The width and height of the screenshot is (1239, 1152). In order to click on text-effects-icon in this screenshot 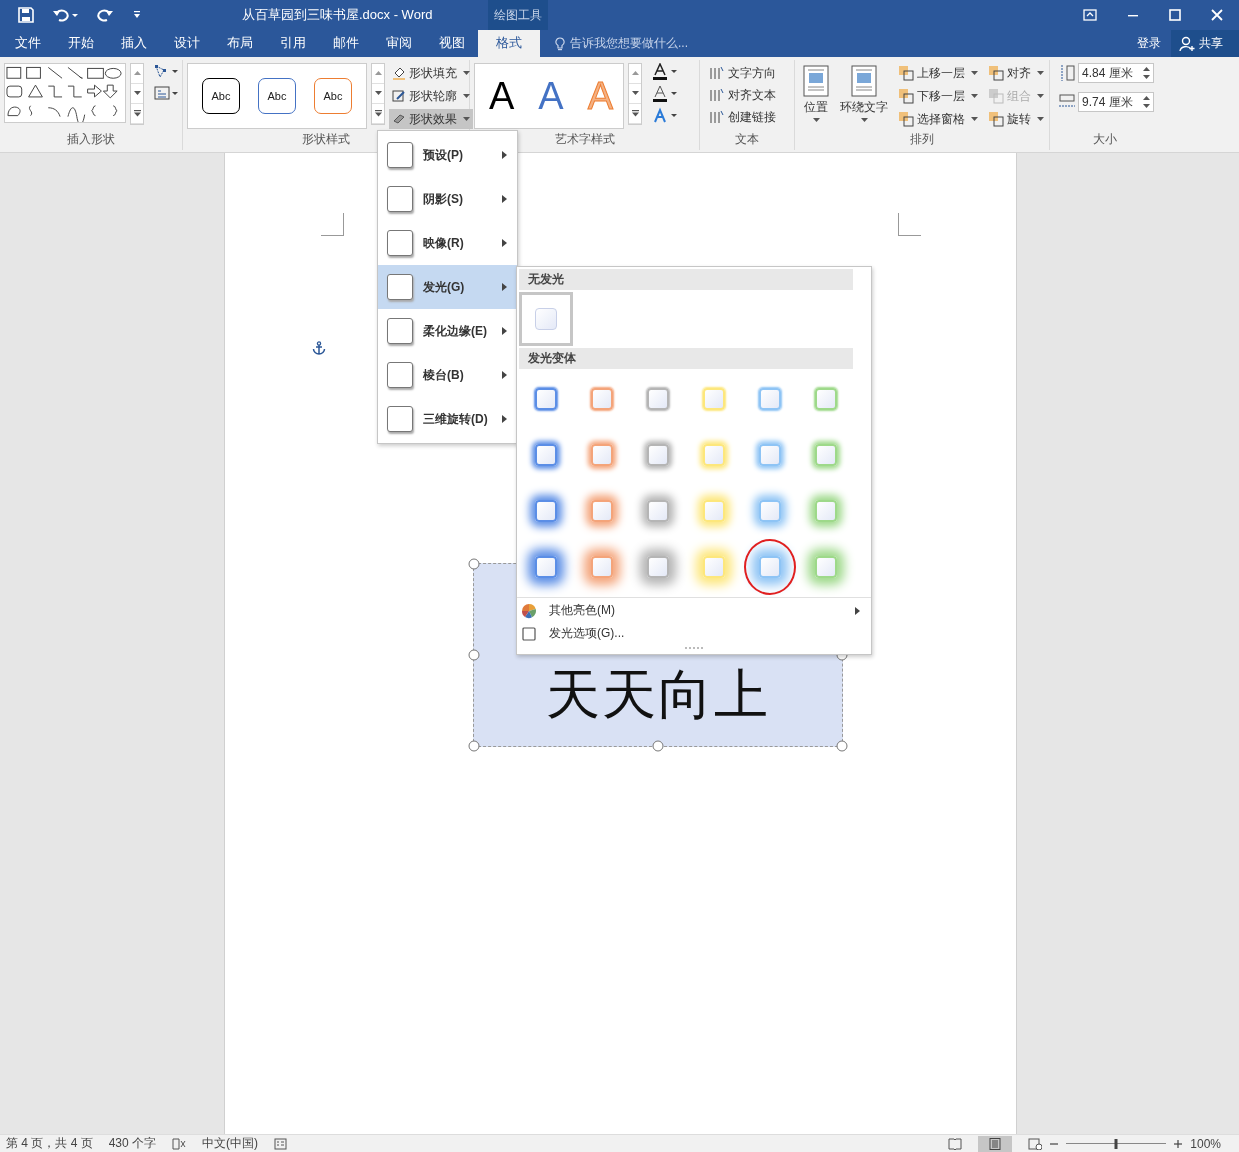, I will do `click(665, 116)`.